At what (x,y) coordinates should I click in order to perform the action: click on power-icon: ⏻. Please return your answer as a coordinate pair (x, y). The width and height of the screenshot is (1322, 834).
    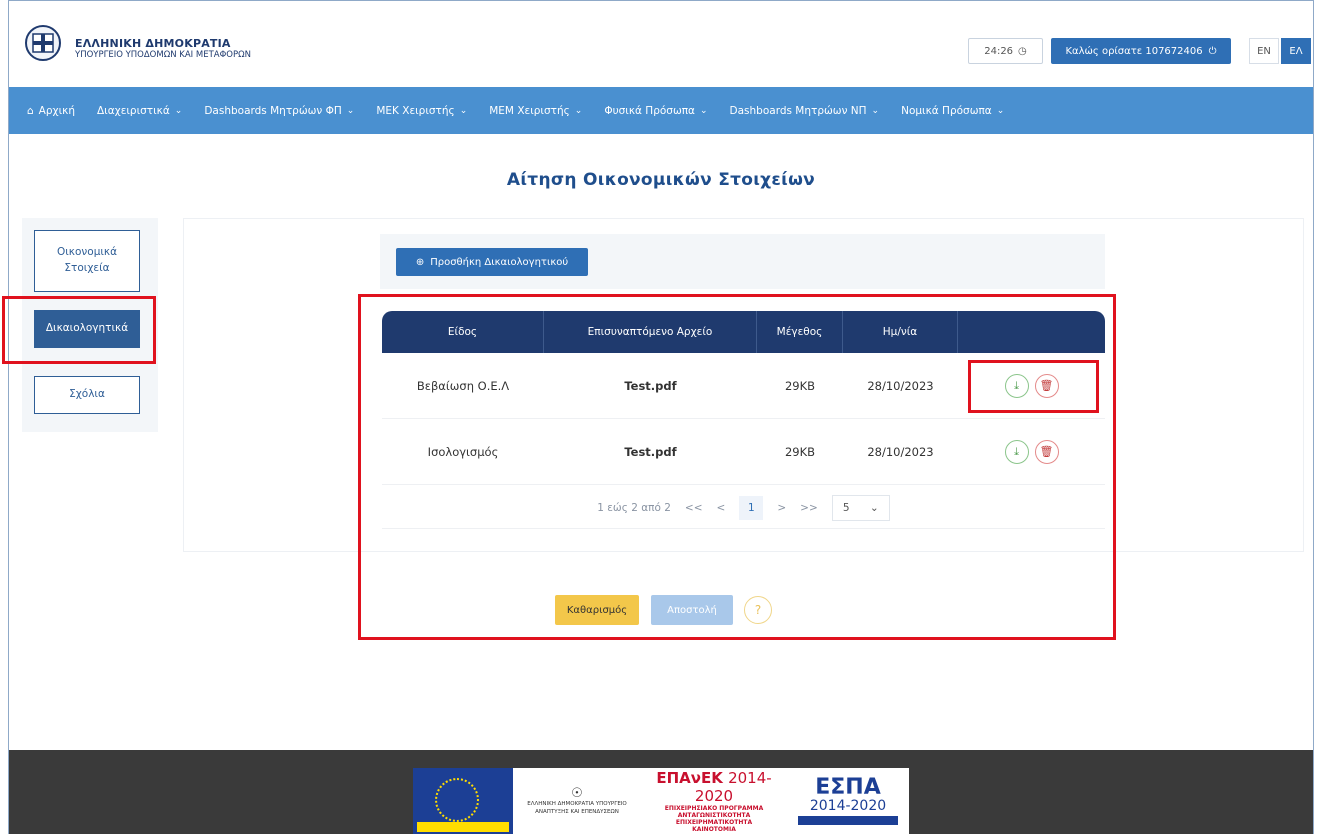
    Looking at the image, I should click on (1212, 51).